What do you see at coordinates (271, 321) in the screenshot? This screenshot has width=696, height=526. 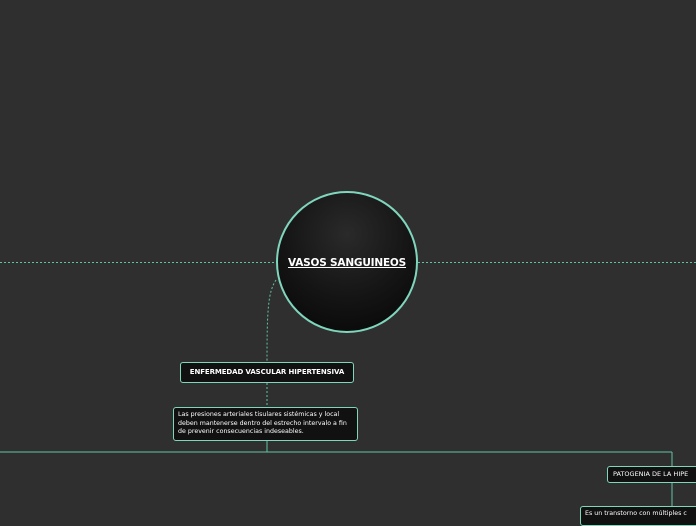 I see `connector-central-to-hypertension` at bounding box center [271, 321].